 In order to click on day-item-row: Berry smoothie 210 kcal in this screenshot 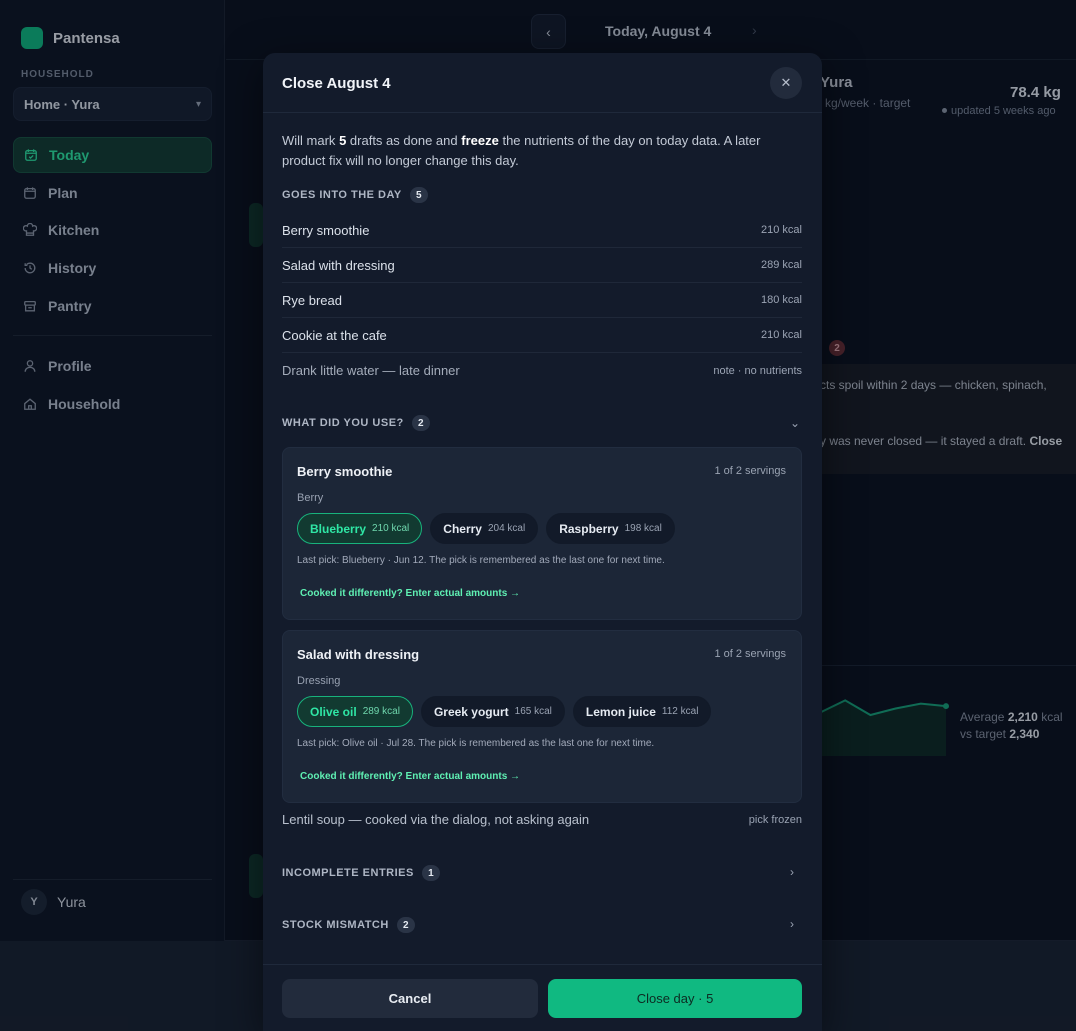, I will do `click(542, 230)`.